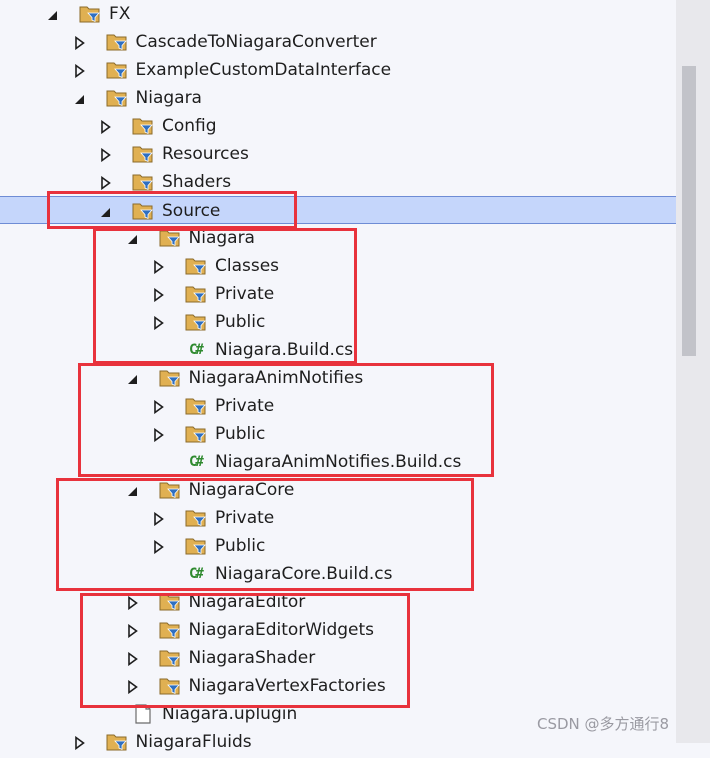 This screenshot has width=710, height=758. I want to click on tree-item: Resources, so click(338, 154).